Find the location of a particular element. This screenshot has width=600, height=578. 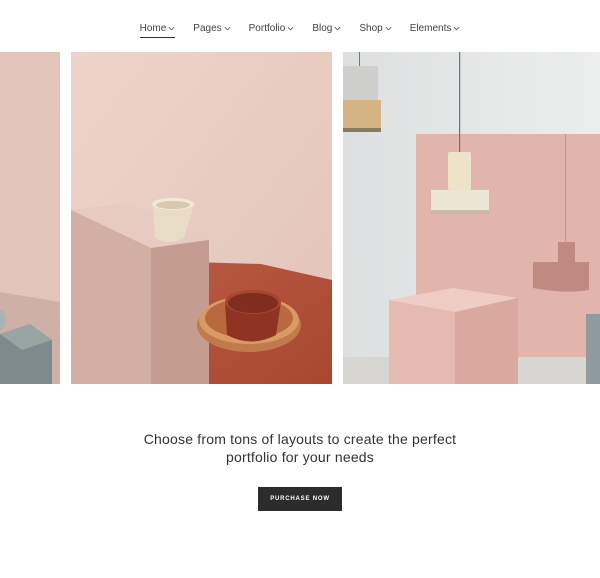

nav-item-label: Elements is located at coordinates (430, 28).